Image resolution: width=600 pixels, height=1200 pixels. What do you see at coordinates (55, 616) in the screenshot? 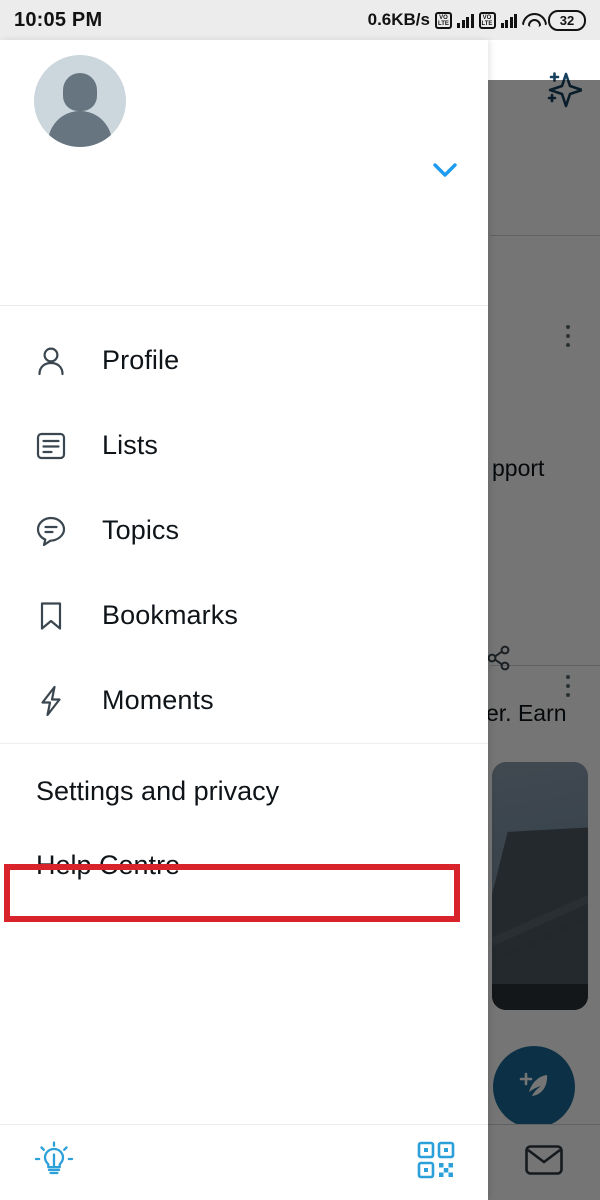
I see `bookmark-icon` at bounding box center [55, 616].